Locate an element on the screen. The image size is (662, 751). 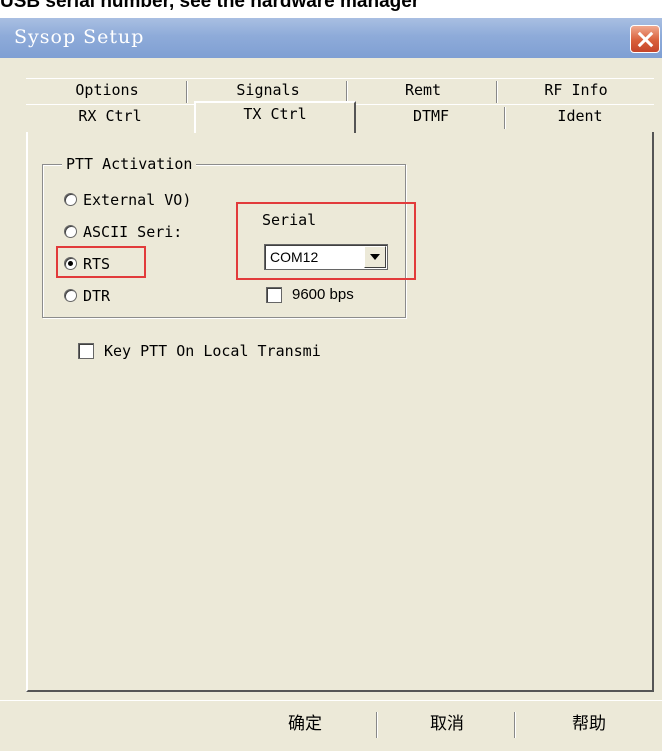
baud-label: 9600 bps is located at coordinates (323, 294).